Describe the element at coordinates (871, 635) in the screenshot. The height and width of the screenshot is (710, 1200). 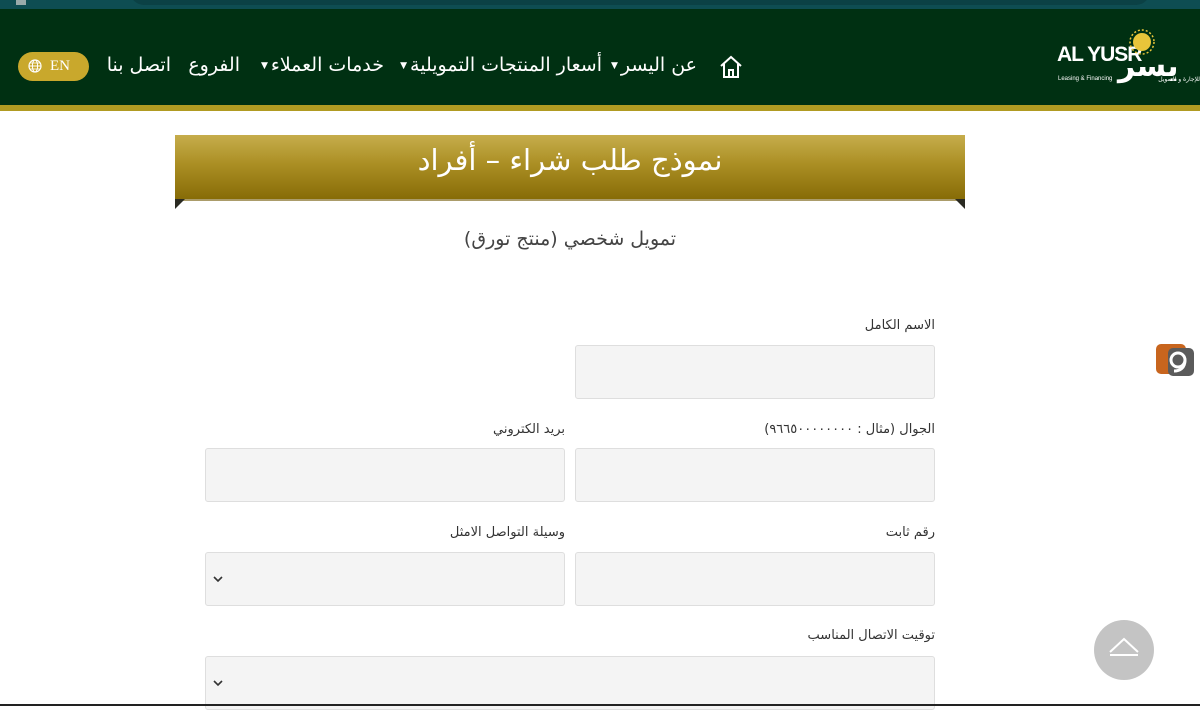
I see `contact-time-label: توقيت الاتصال المناسب` at that location.